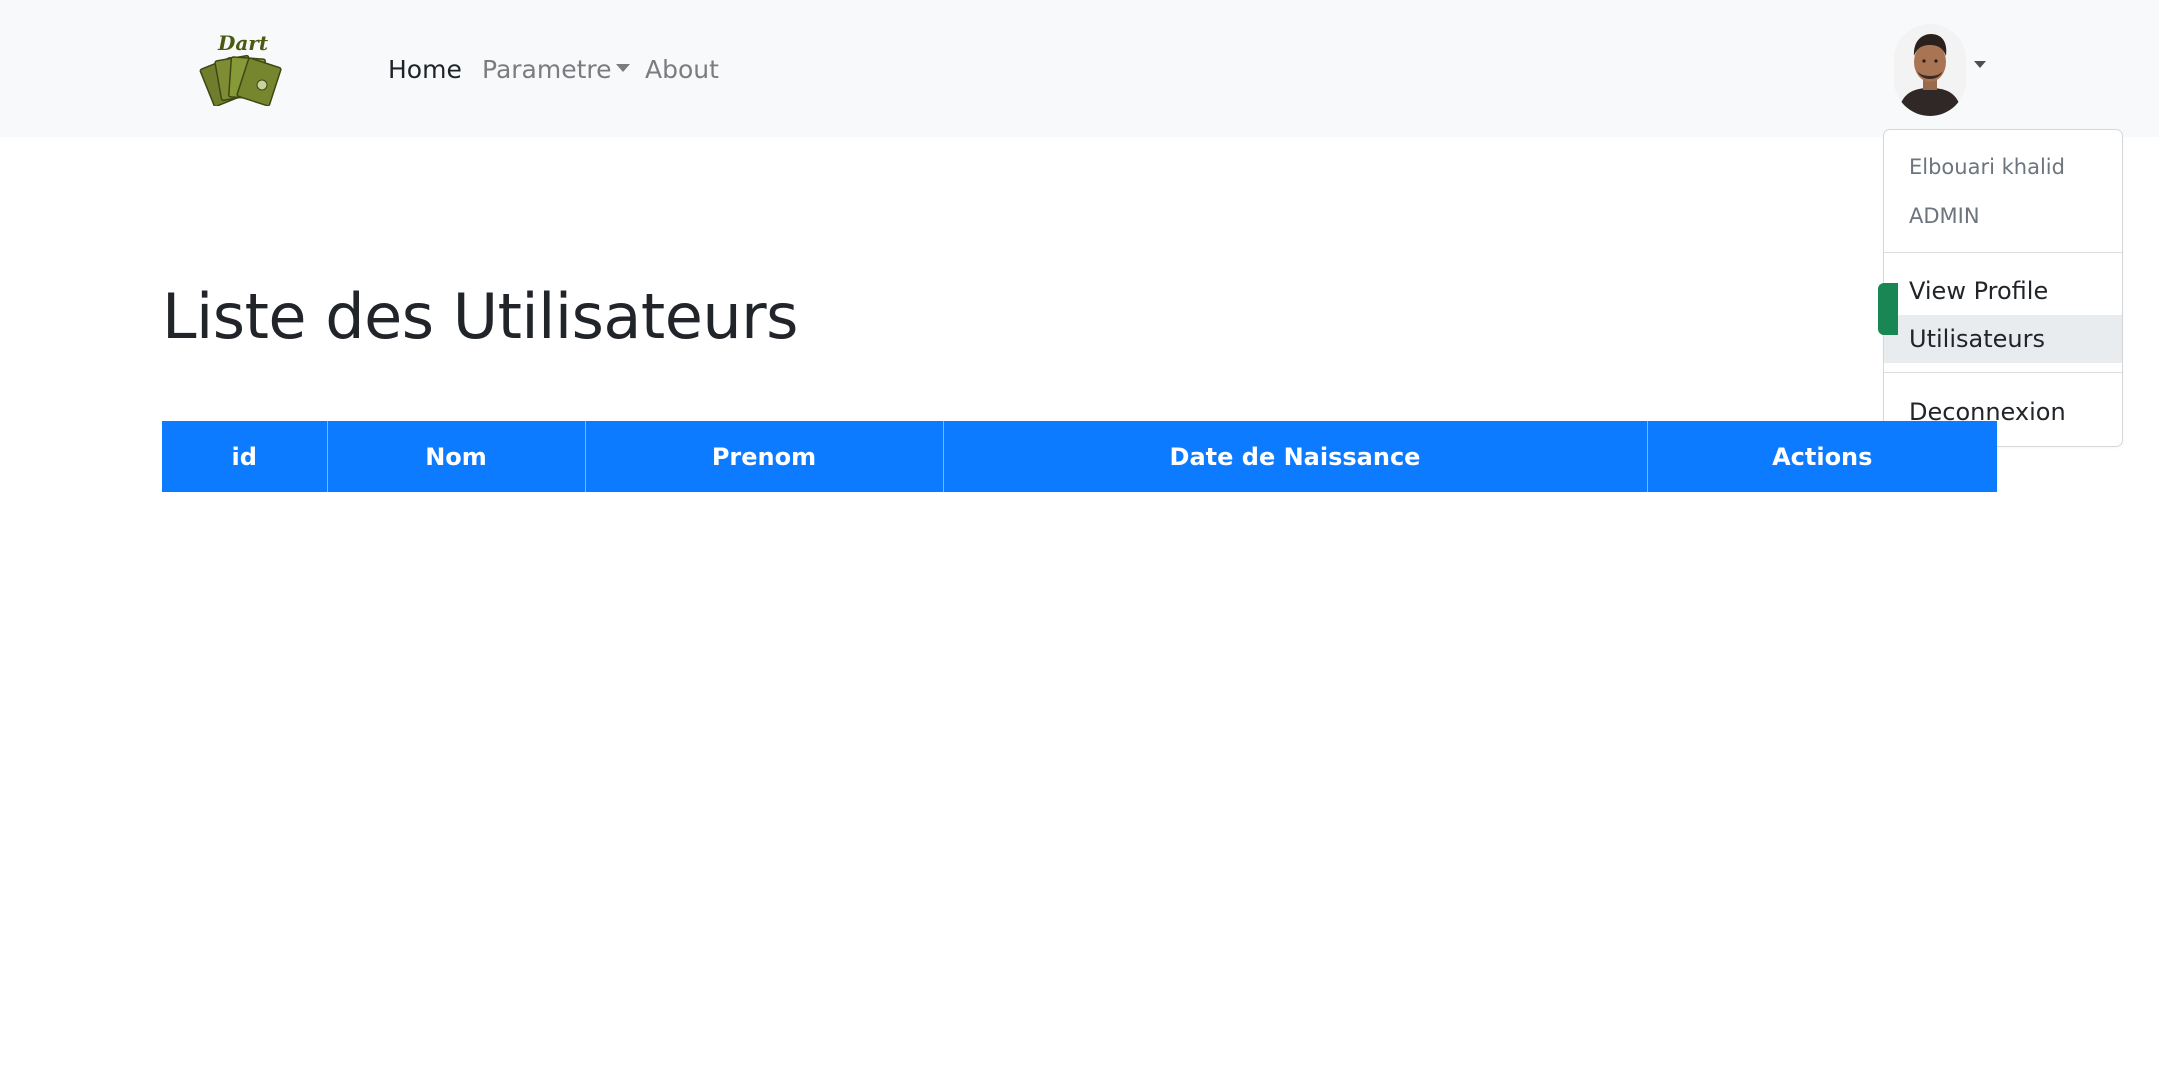 This screenshot has height=1085, width=2159. What do you see at coordinates (480, 316) in the screenshot?
I see `page-title: Liste des Utilisateurs` at bounding box center [480, 316].